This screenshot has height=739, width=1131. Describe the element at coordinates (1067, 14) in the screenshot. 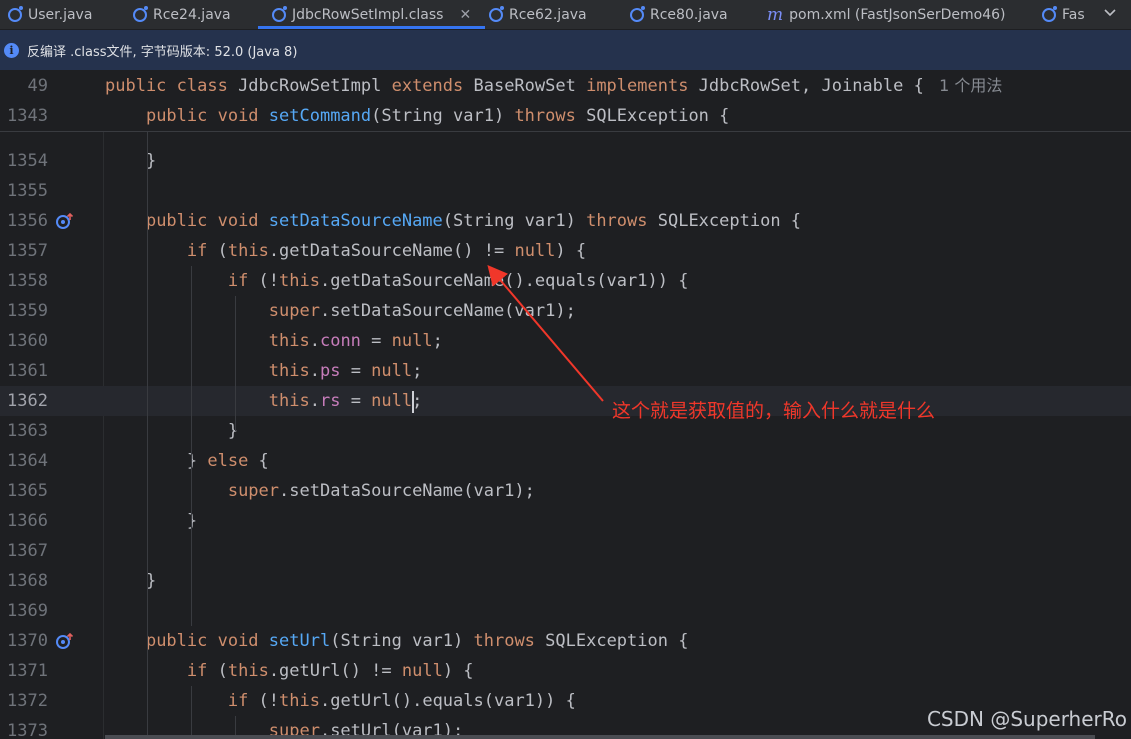

I see `tab-truncated: Fas` at that location.